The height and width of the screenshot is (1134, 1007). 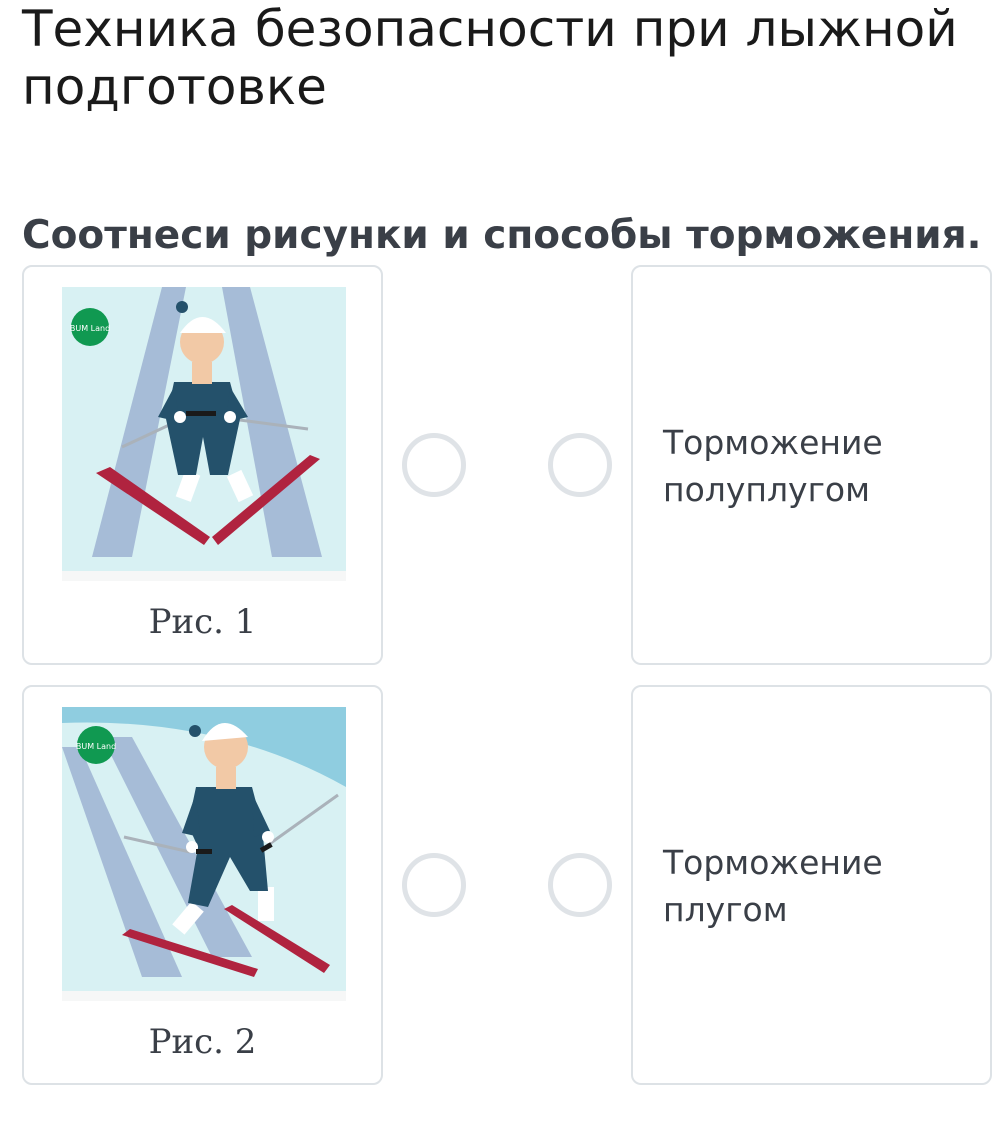 What do you see at coordinates (580, 465) in the screenshot?
I see `answer-1-radio` at bounding box center [580, 465].